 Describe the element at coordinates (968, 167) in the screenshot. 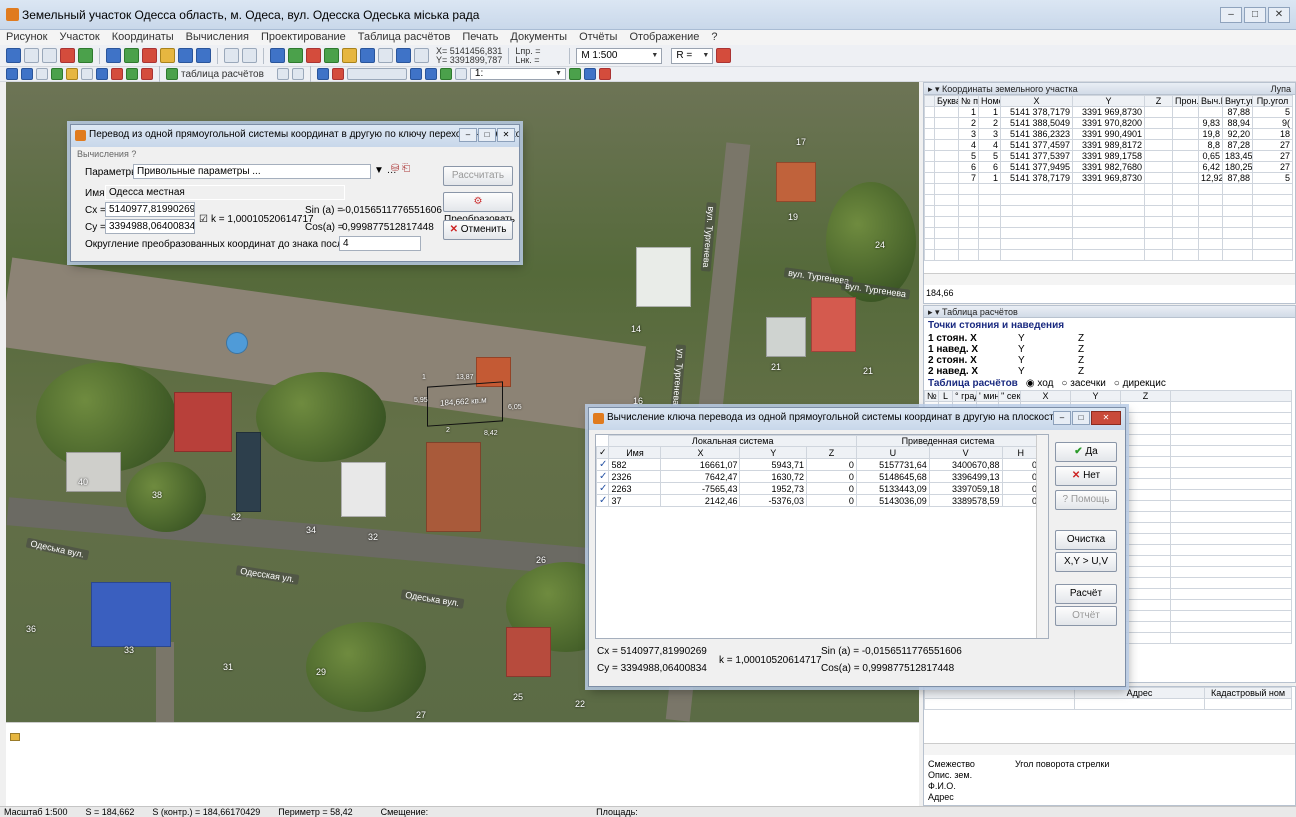

I see `table-cell: 6` at that location.